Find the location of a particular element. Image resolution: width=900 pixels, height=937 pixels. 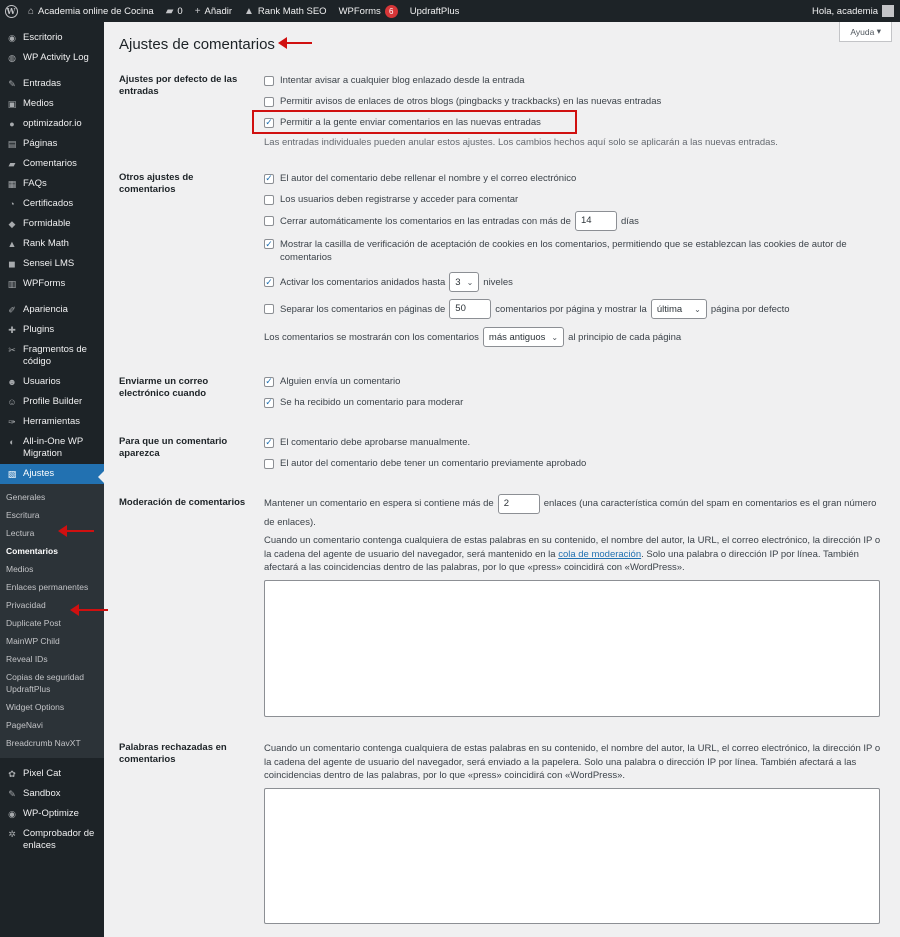

sidebar-item-herramientas: ✑ Herramientas is located at coordinates (52, 422).